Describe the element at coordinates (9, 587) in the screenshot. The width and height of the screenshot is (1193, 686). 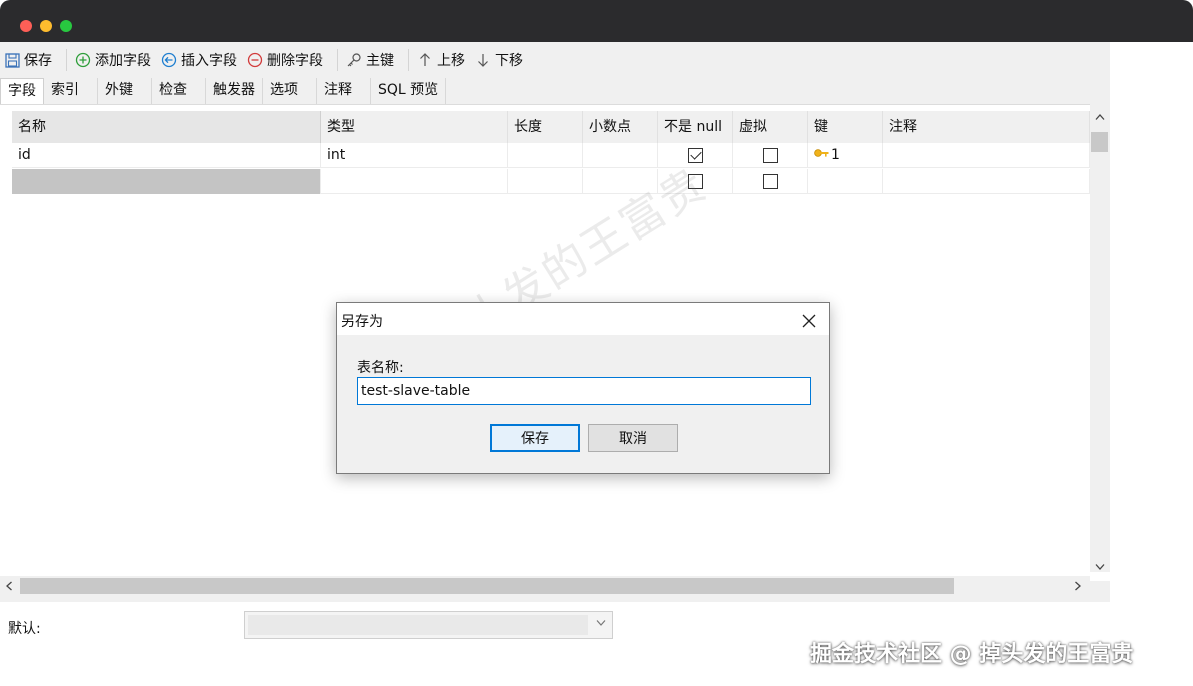
I see `scroll-left-arrow-icon` at that location.